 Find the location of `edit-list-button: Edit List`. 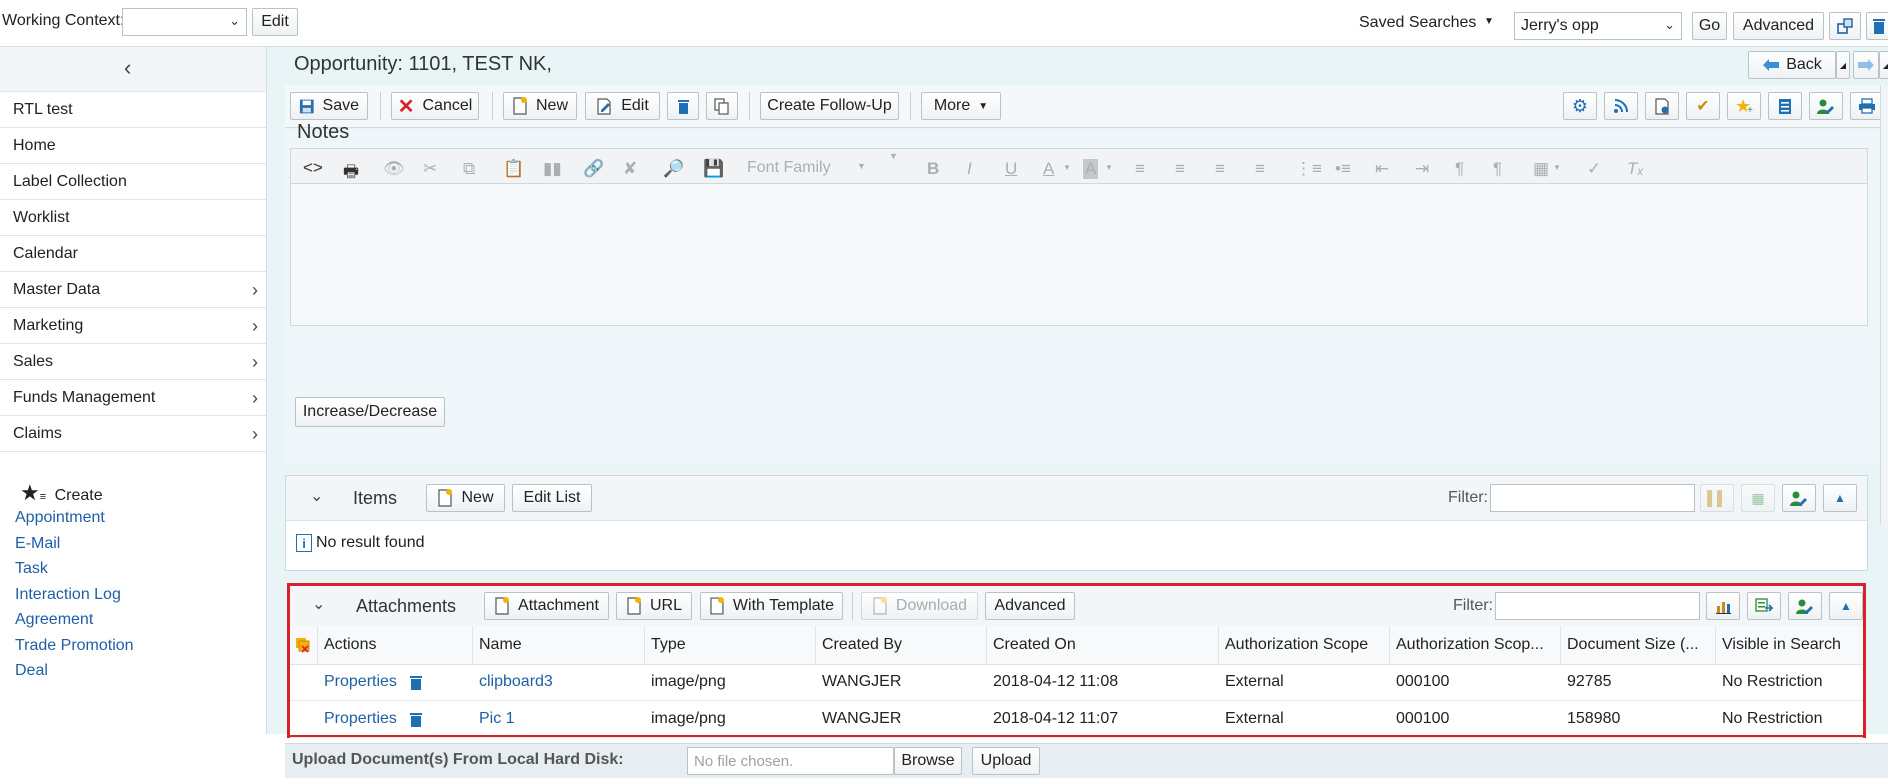

edit-list-button: Edit List is located at coordinates (552, 498).